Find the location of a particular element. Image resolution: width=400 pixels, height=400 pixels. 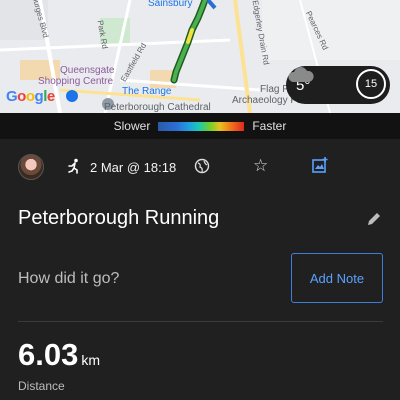

globe-icon is located at coordinates (202, 168).